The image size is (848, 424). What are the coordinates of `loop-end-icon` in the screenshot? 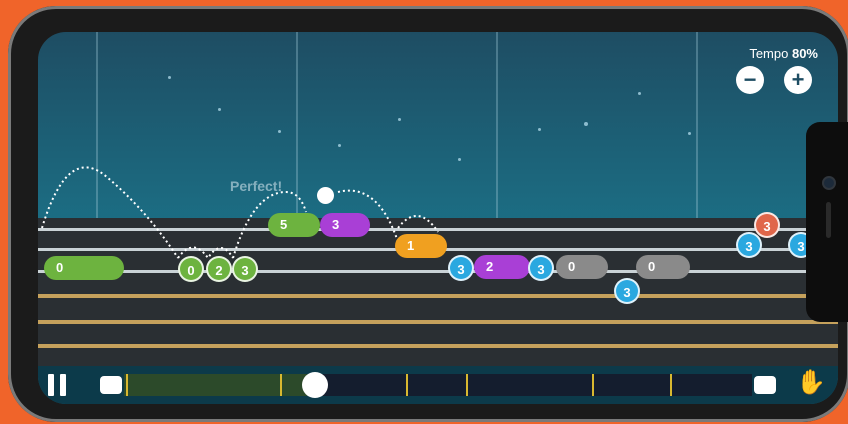 It's located at (765, 385).